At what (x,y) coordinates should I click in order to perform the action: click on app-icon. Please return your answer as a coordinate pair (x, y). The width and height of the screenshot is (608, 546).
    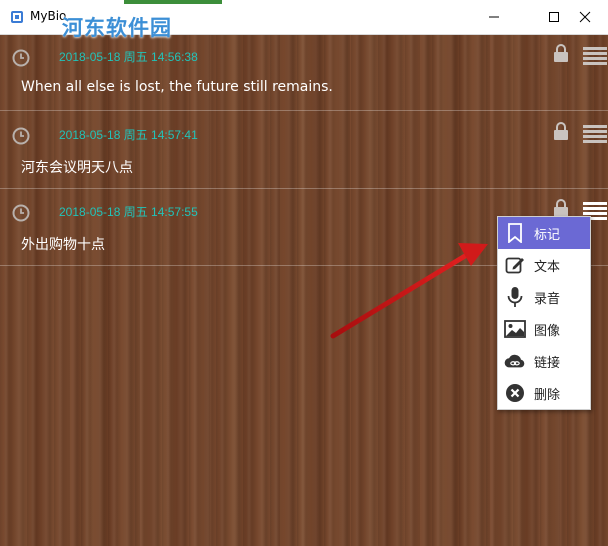
    Looking at the image, I should click on (17, 17).